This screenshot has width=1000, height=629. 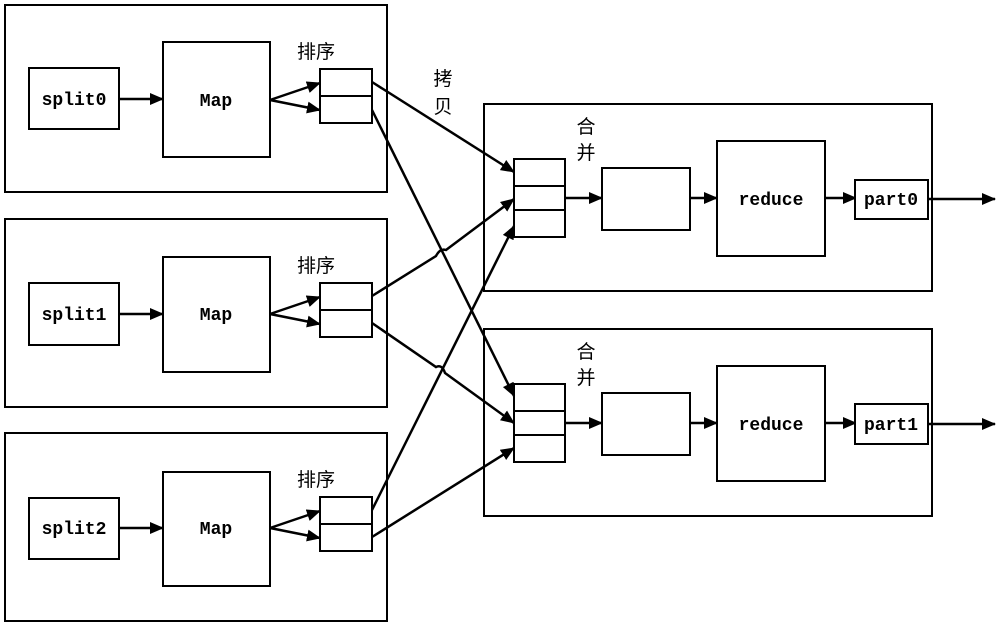 What do you see at coordinates (74, 101) in the screenshot?
I see `split-label: split0` at bounding box center [74, 101].